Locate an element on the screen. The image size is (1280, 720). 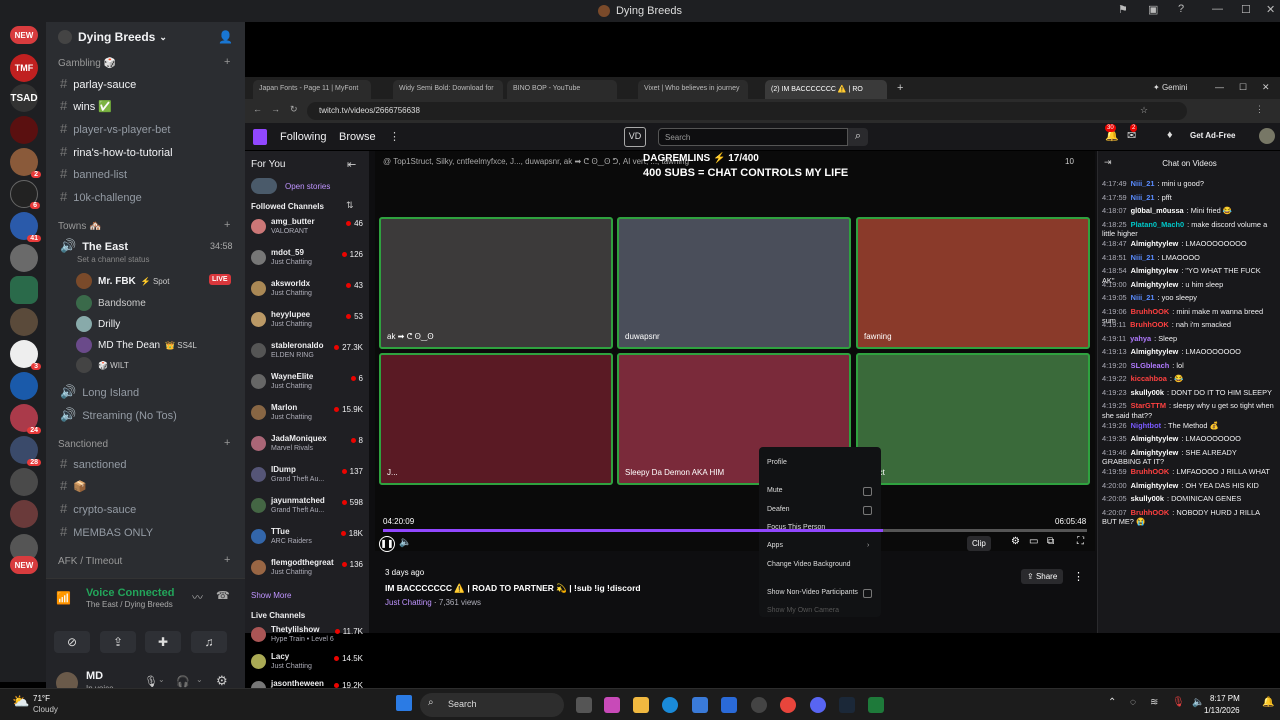
chat-username: Platan0_Mach0 is located at coordinates (1157, 224).